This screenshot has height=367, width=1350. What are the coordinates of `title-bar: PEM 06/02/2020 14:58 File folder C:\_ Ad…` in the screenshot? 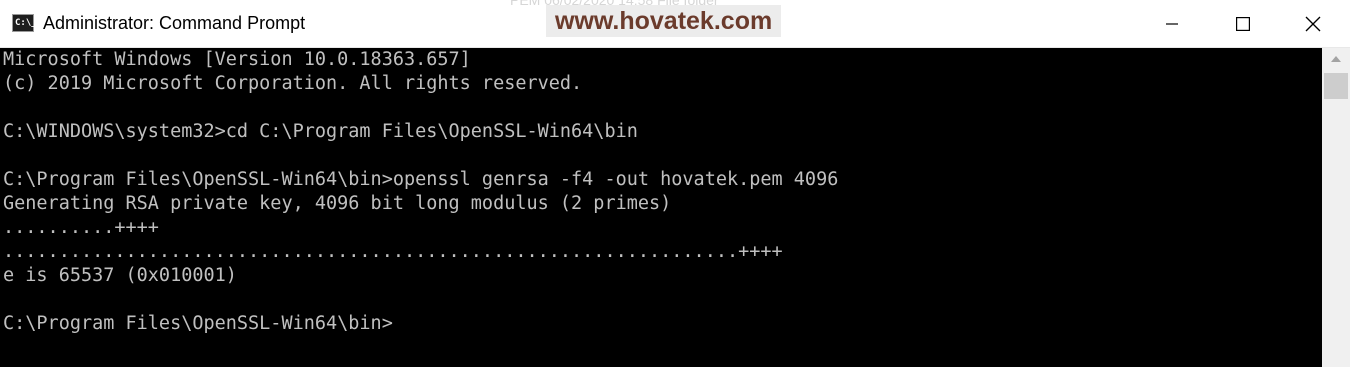 It's located at (675, 24).